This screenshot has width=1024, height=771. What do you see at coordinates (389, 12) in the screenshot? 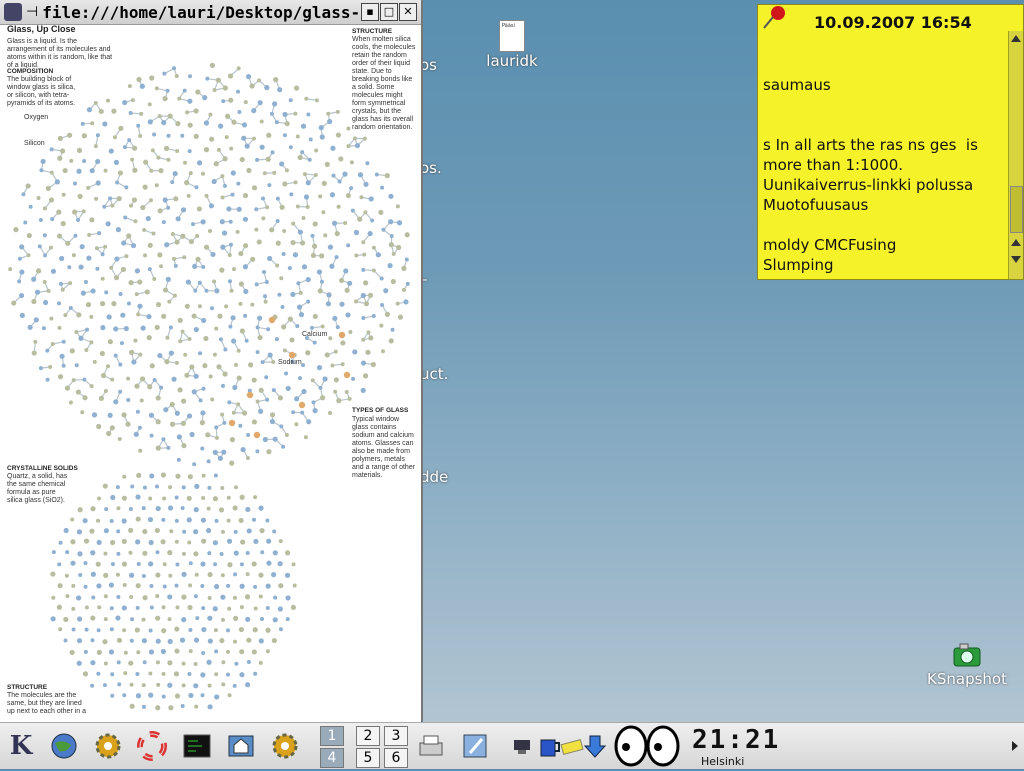
I see `maximize-button: □` at bounding box center [389, 12].